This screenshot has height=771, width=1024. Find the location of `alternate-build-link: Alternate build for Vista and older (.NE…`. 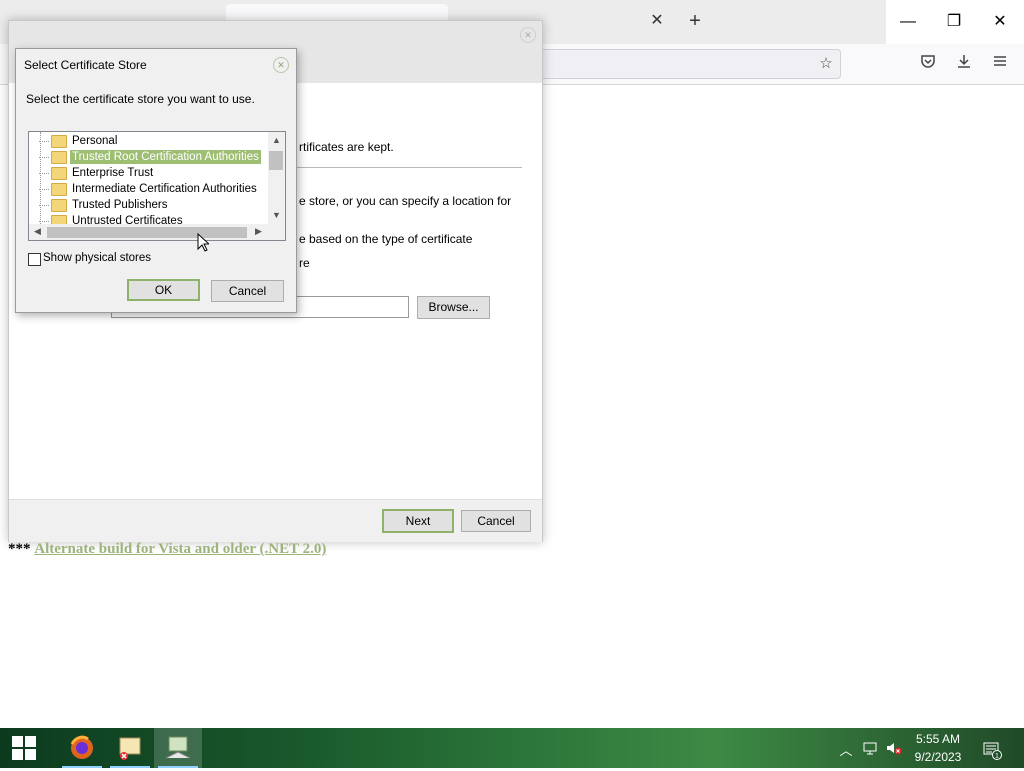

alternate-build-link: Alternate build for Vista and older (.NE… is located at coordinates (180, 549).